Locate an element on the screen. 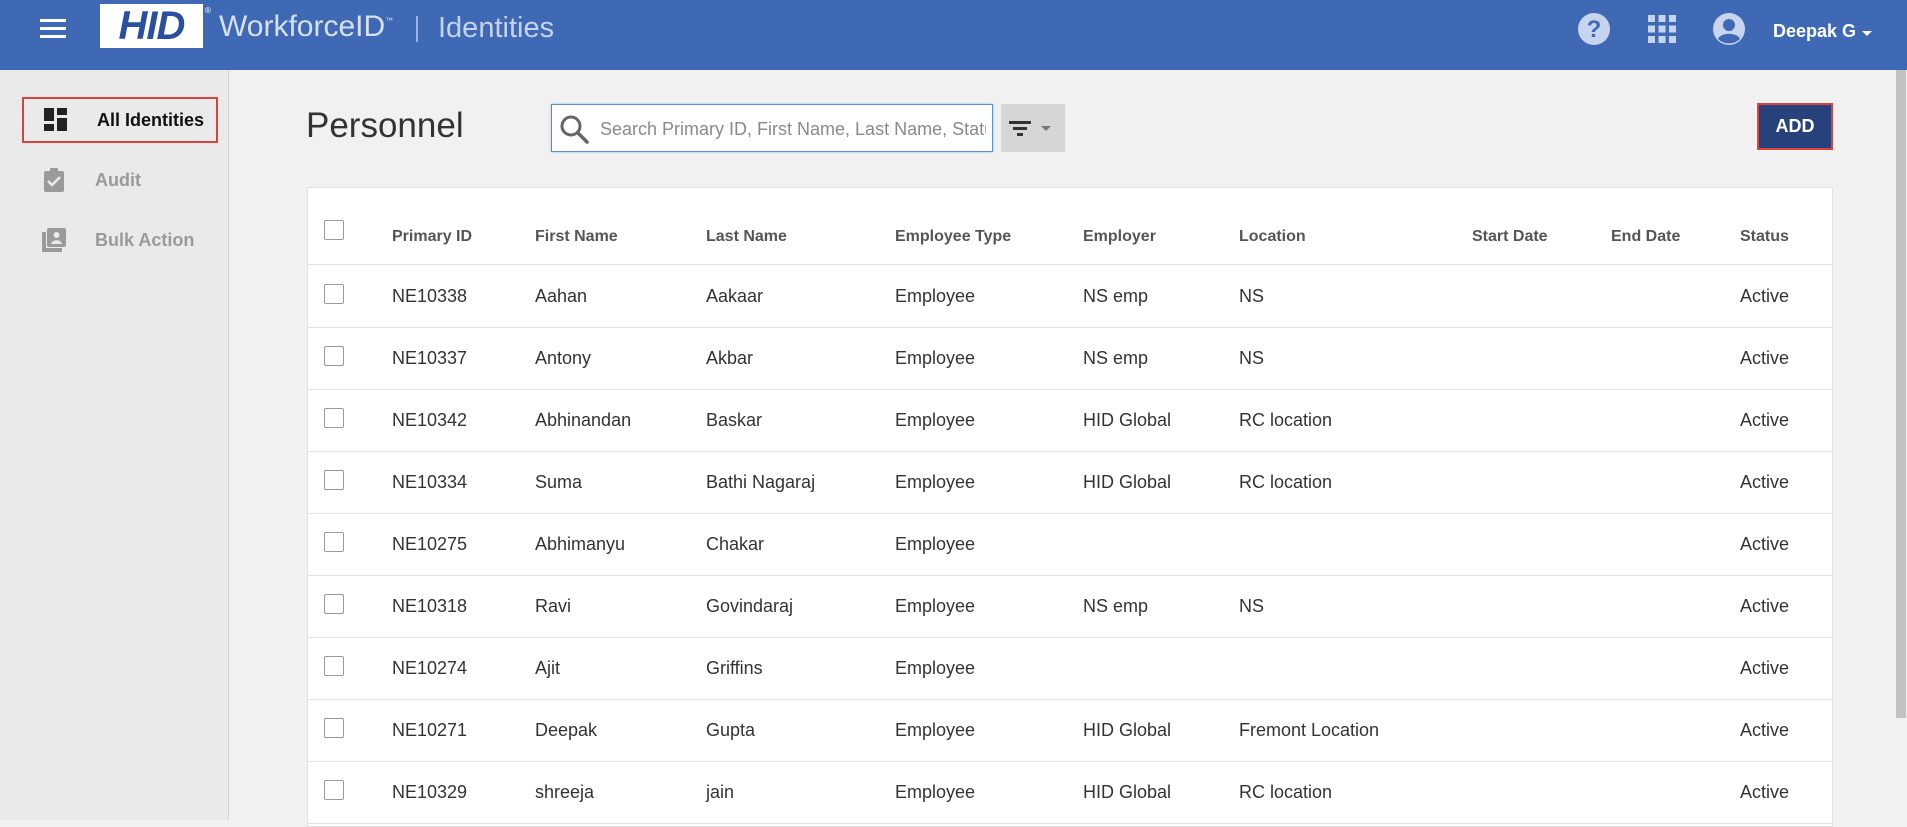  scrollbar-thumb is located at coordinates (1901, 394).